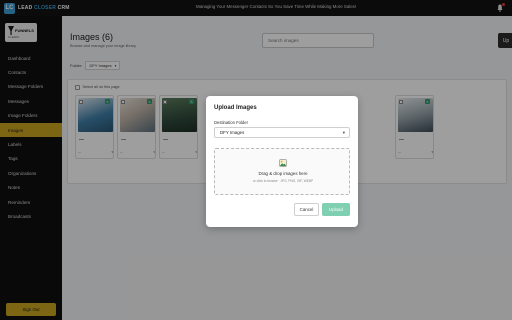 Image resolution: width=512 pixels, height=320 pixels. What do you see at coordinates (231, 122) in the screenshot?
I see `destination-folder-label: Destination Folder` at bounding box center [231, 122].